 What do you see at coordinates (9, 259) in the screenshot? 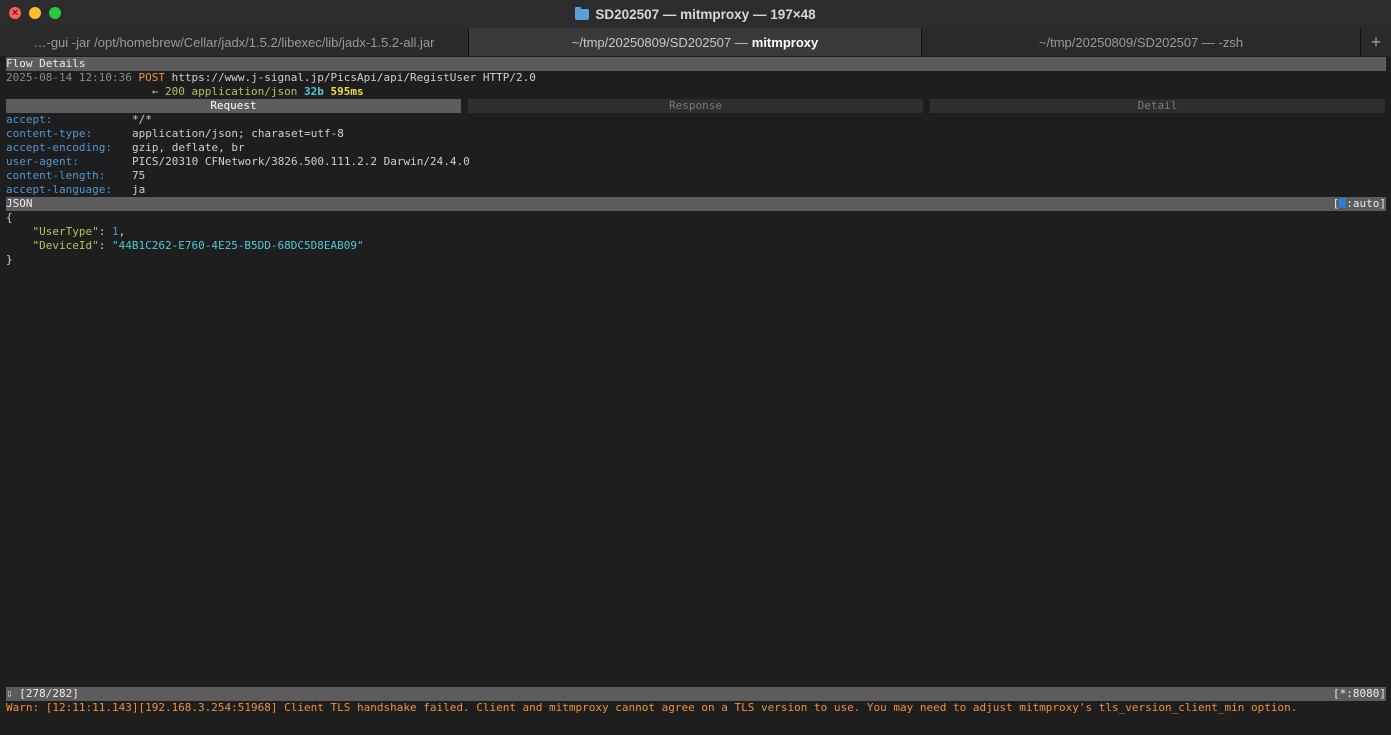
I see `json-close-brace: }` at bounding box center [9, 259].